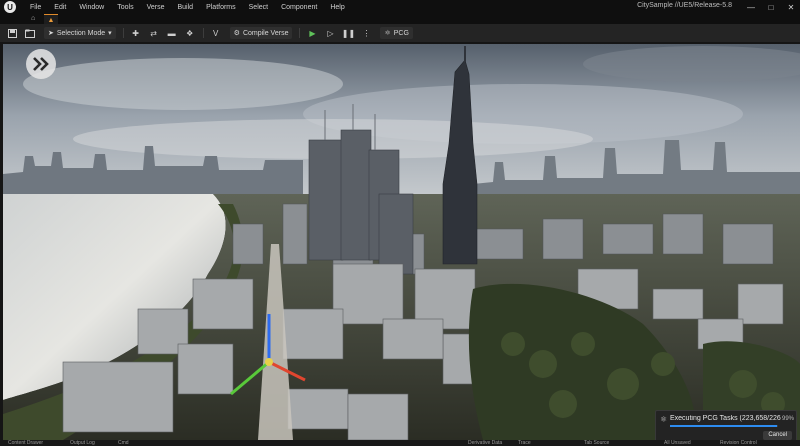 This screenshot has height=446, width=800. What do you see at coordinates (524, 443) in the screenshot?
I see `trace-button: Trace` at bounding box center [524, 443].